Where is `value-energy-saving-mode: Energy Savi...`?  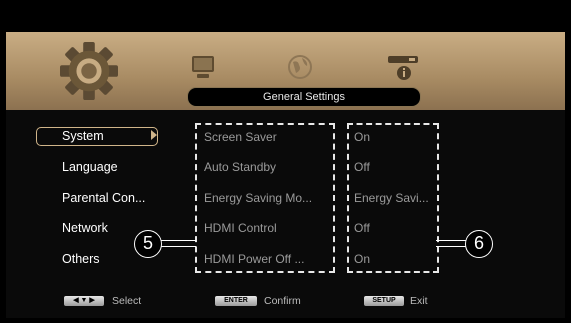
value-energy-saving-mode: Energy Savi... is located at coordinates (391, 198).